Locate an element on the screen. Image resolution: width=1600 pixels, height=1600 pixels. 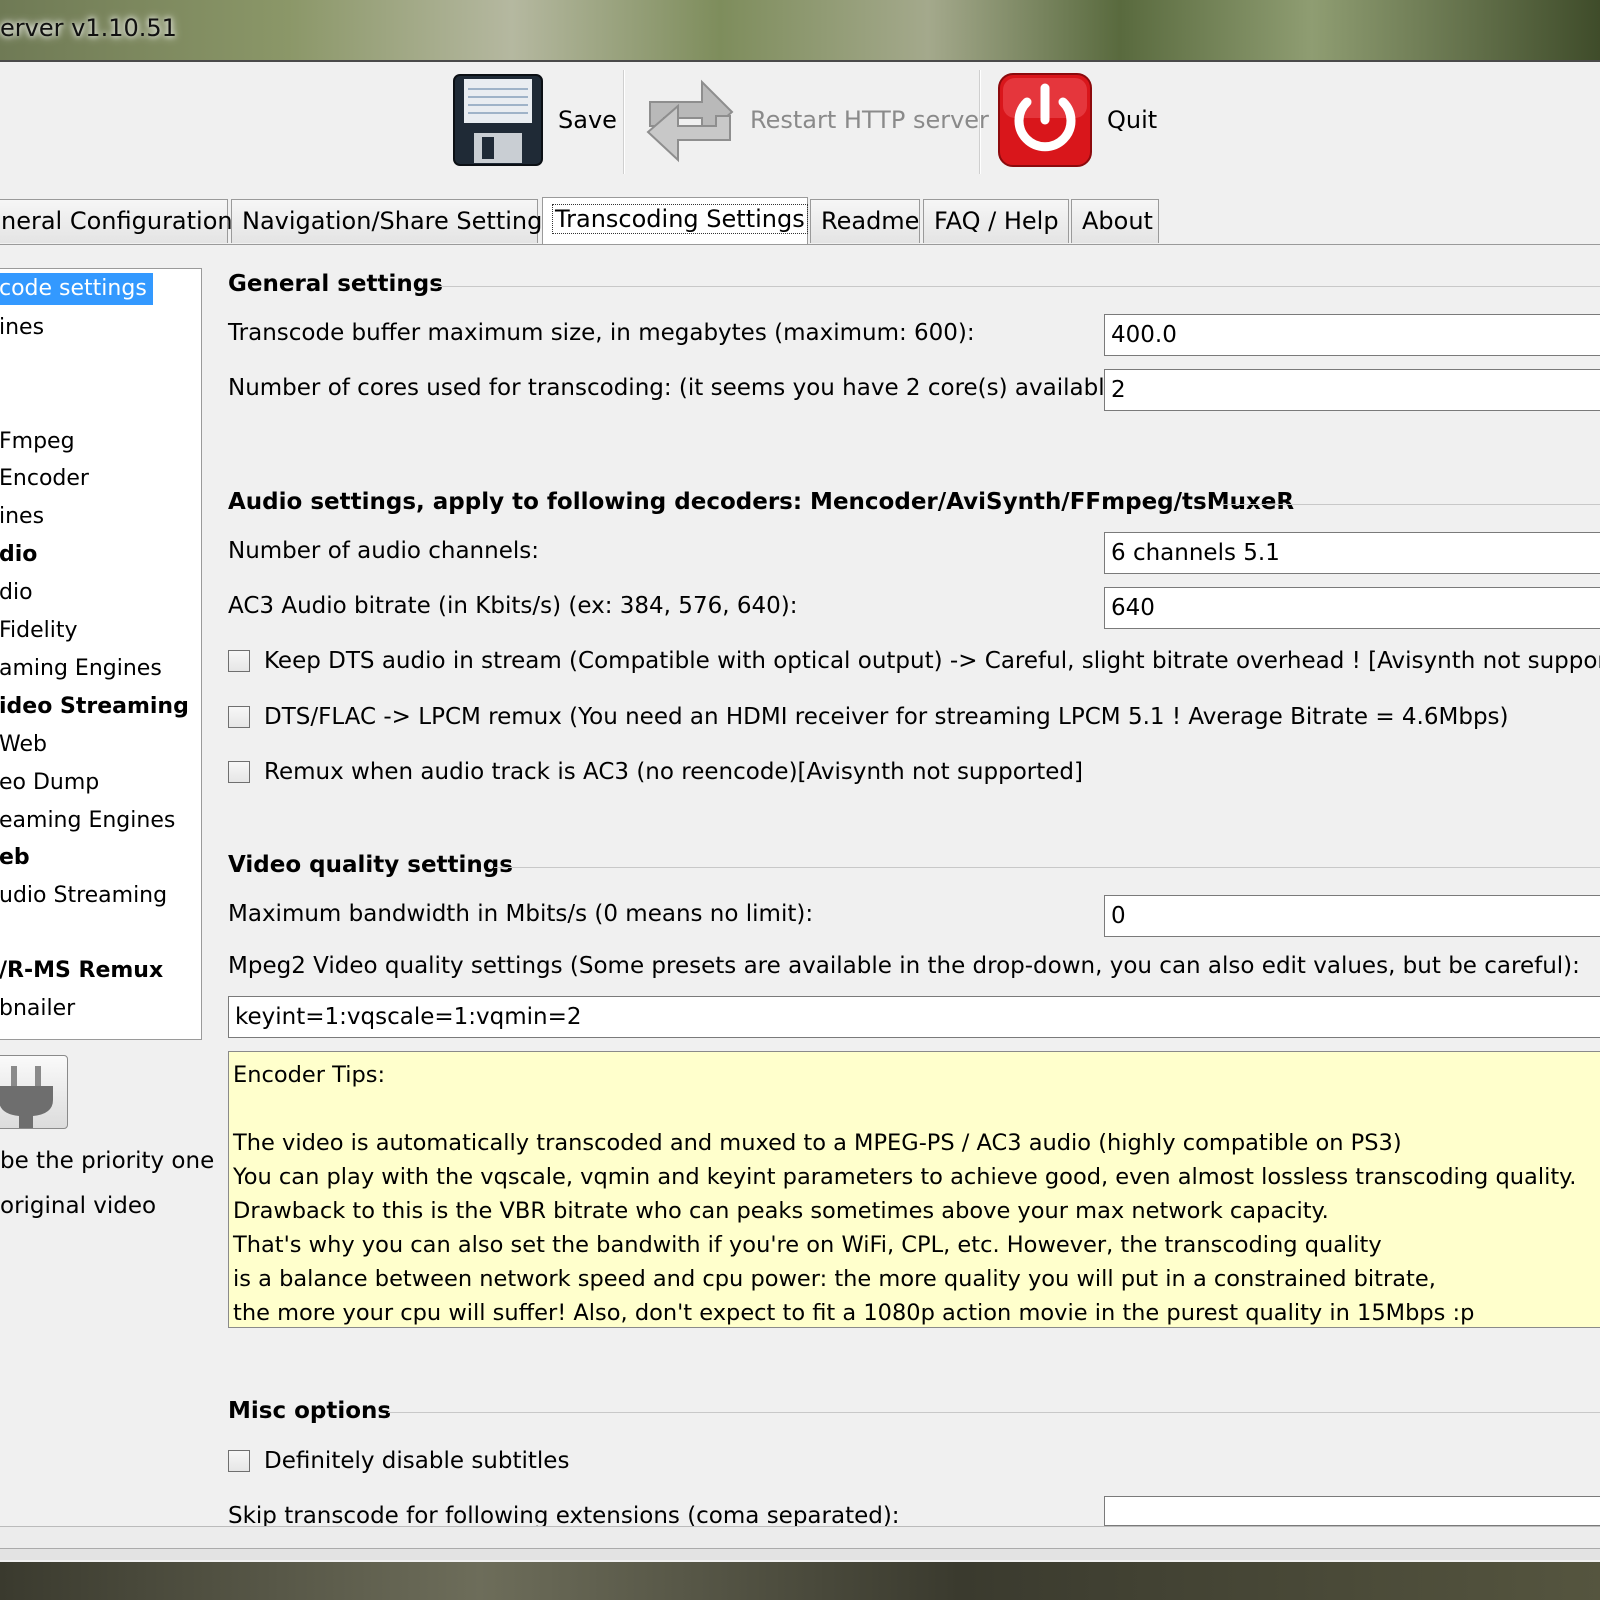
horizontal-scrollbar is located at coordinates (800, 1537).